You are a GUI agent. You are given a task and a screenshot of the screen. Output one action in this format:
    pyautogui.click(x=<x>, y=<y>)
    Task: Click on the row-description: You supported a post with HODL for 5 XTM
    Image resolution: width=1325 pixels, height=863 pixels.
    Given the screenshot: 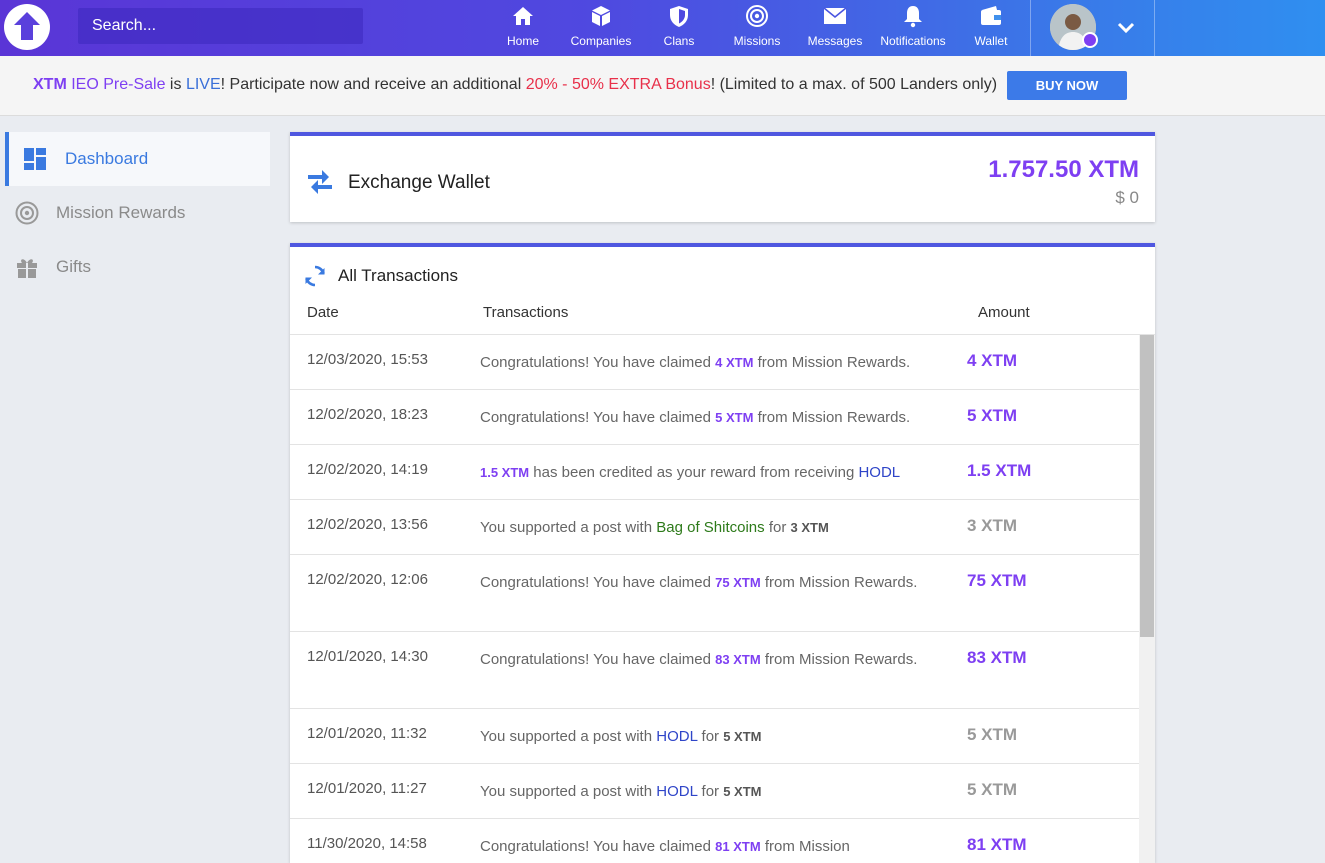 What is the action you would take?
    pyautogui.click(x=717, y=792)
    